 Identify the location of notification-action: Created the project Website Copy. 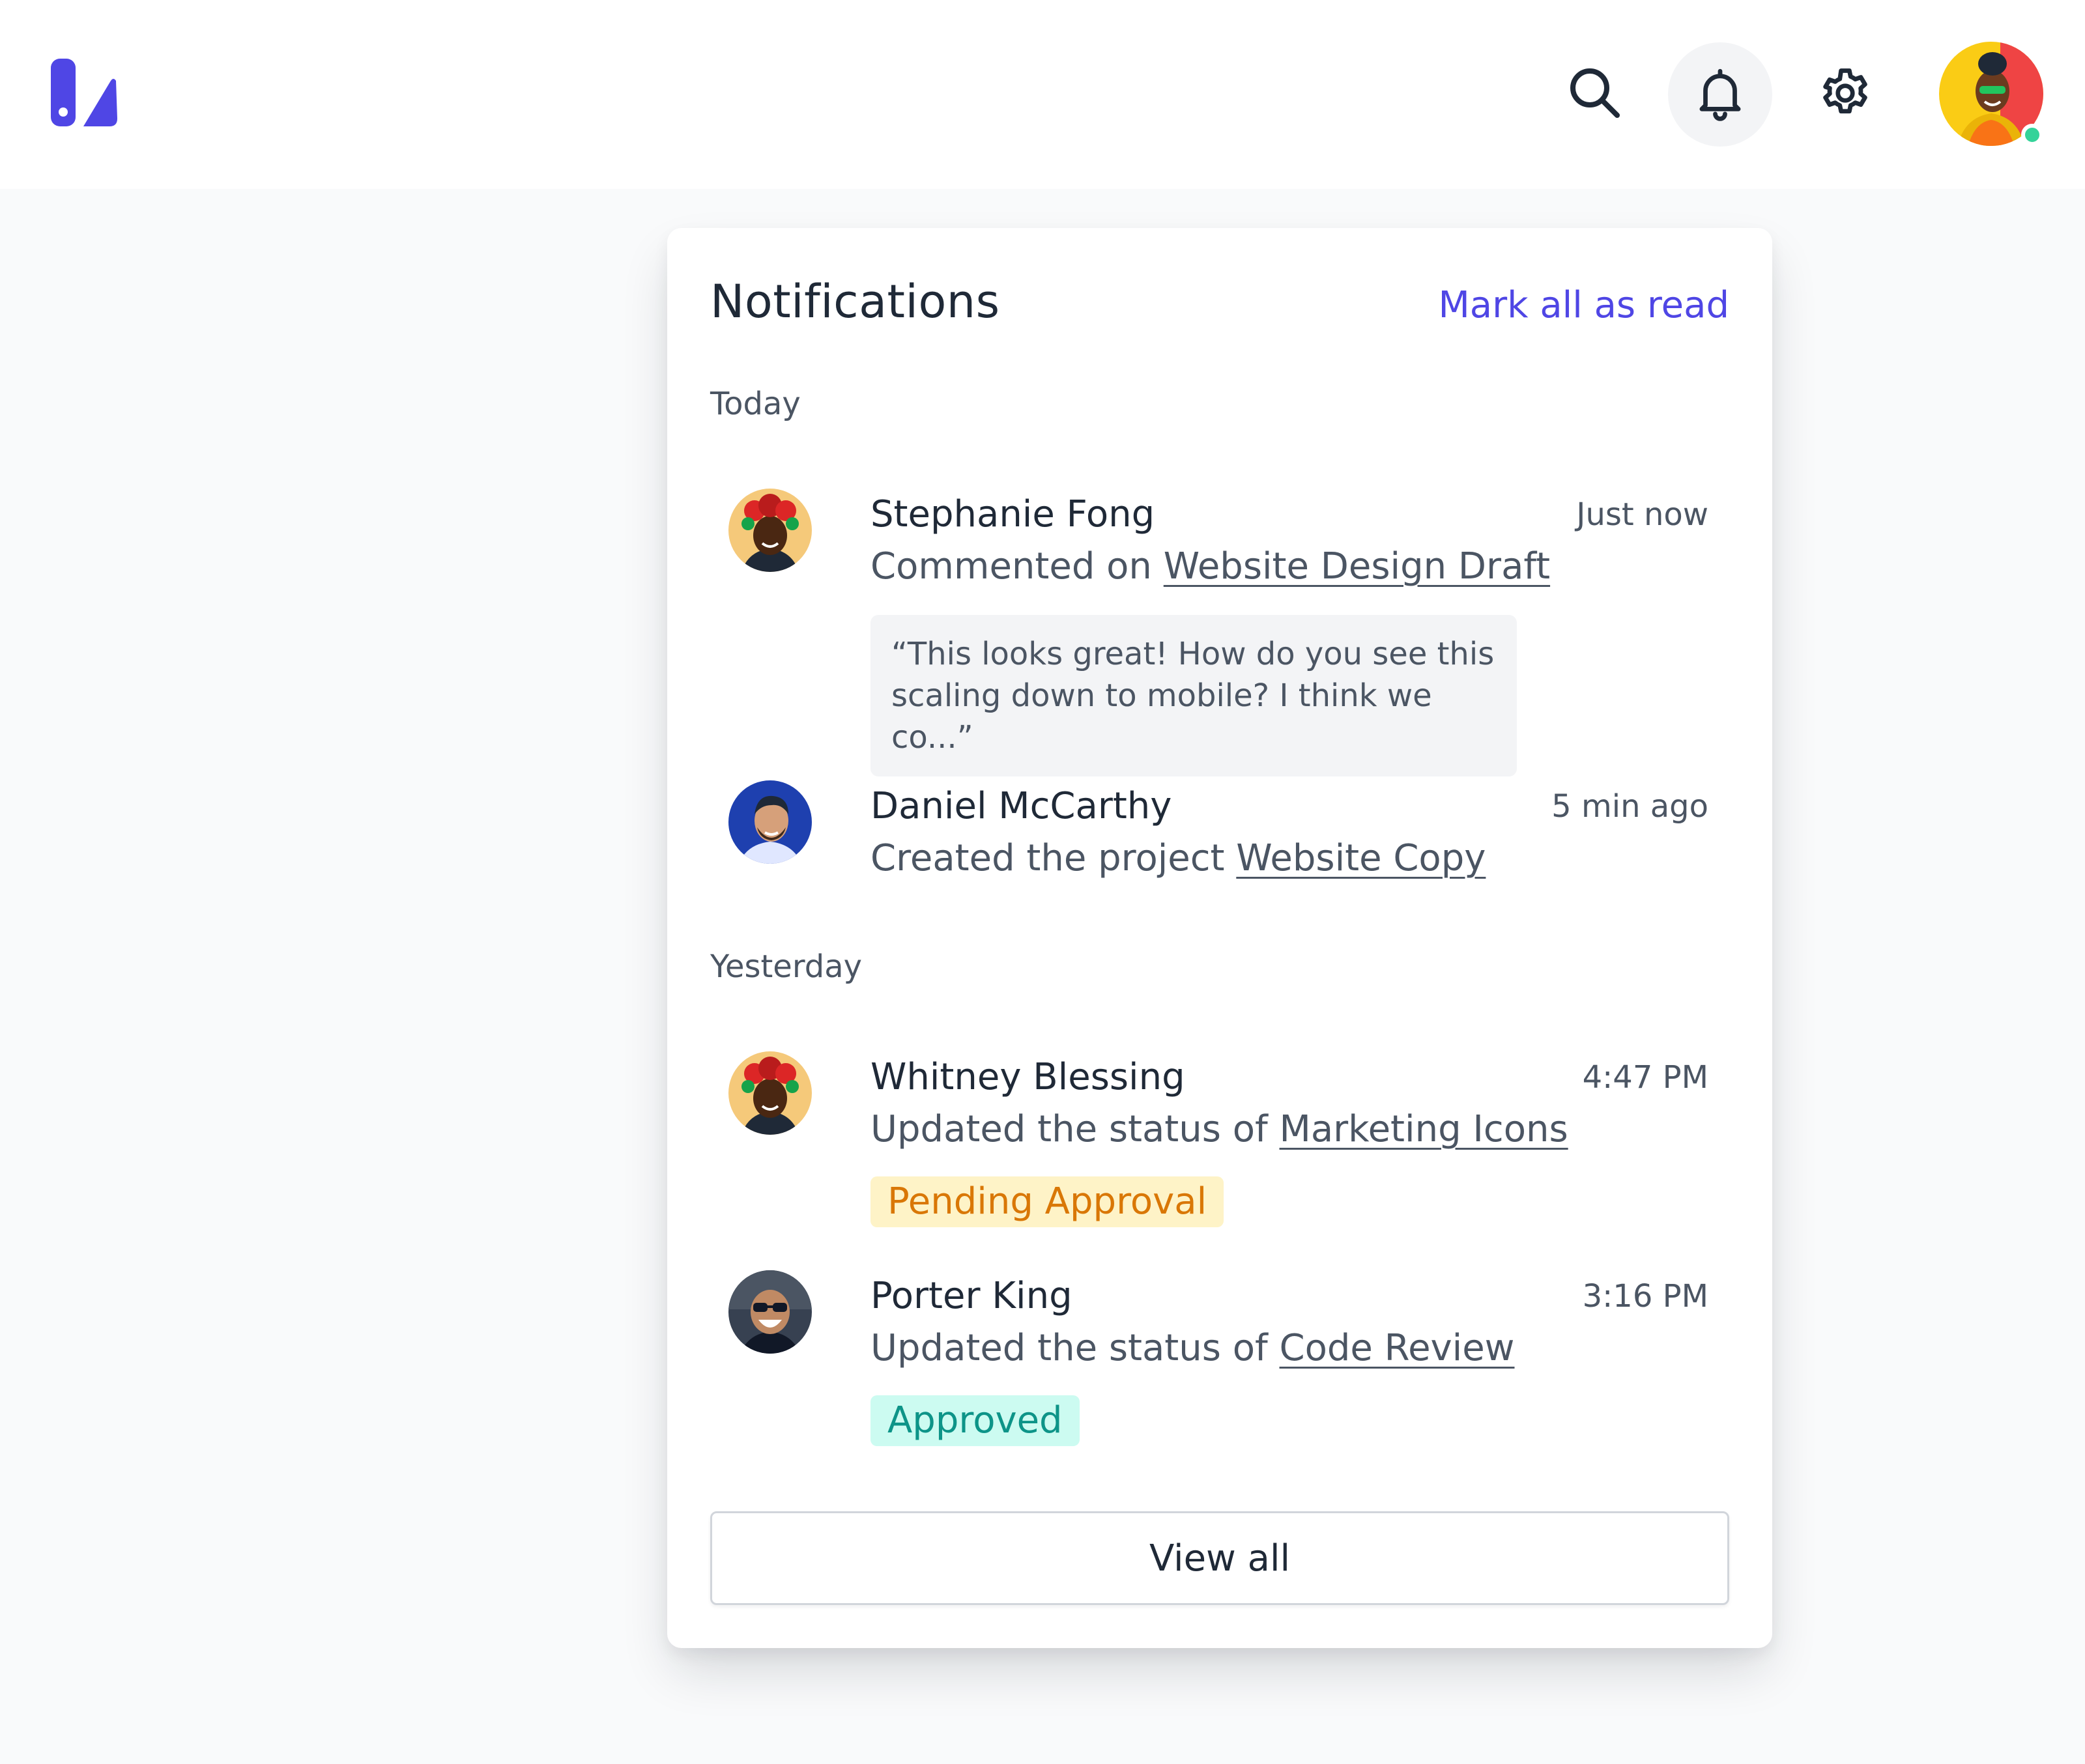
(1289, 858).